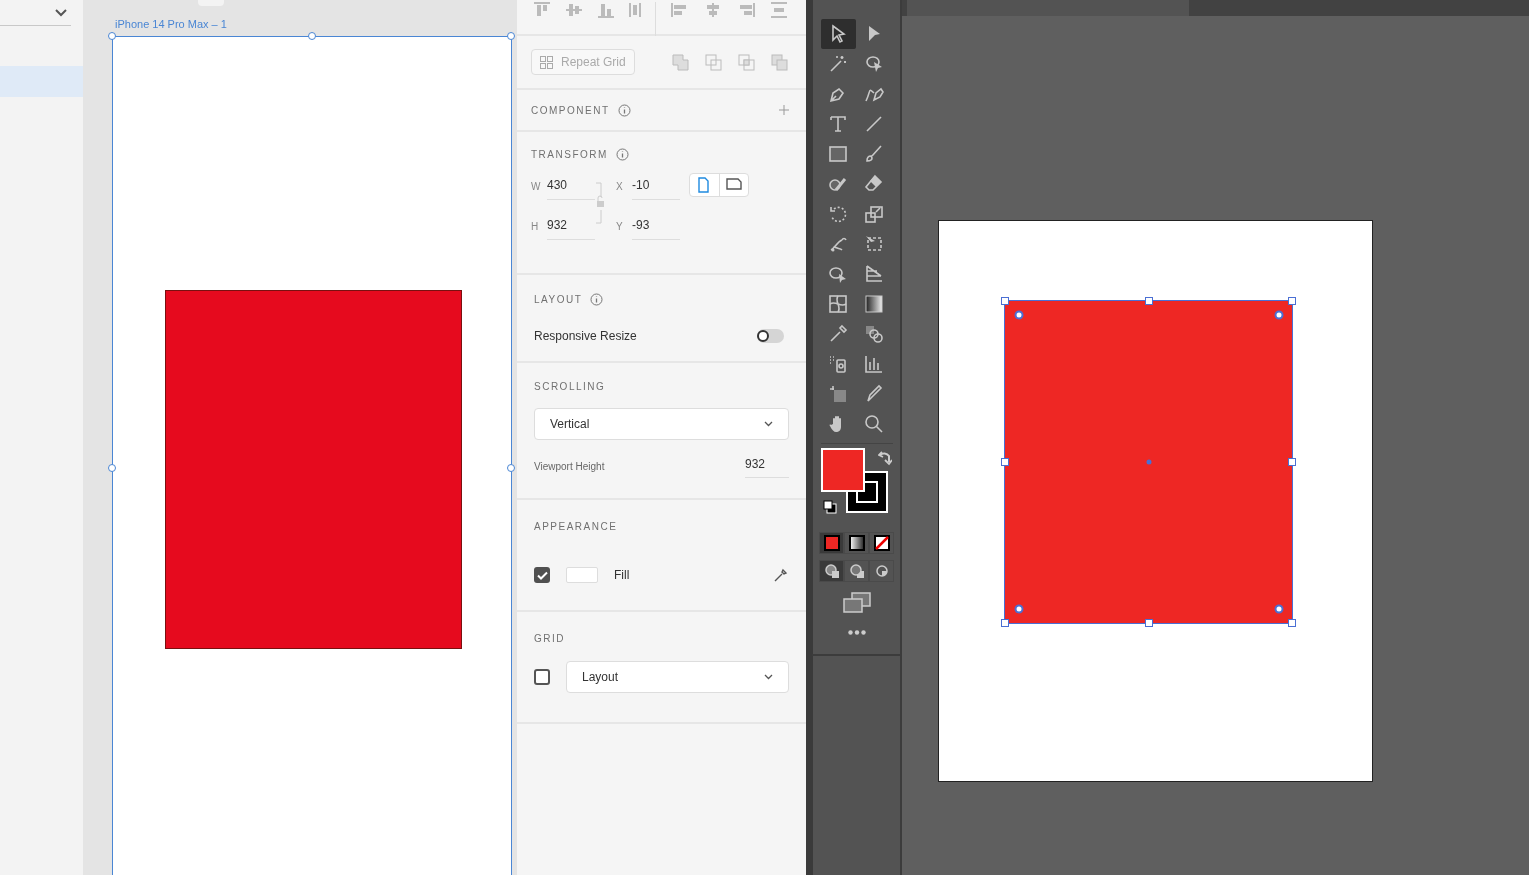  Describe the element at coordinates (585, 336) in the screenshot. I see `responsive-resize-label: Responsive Resize` at that location.